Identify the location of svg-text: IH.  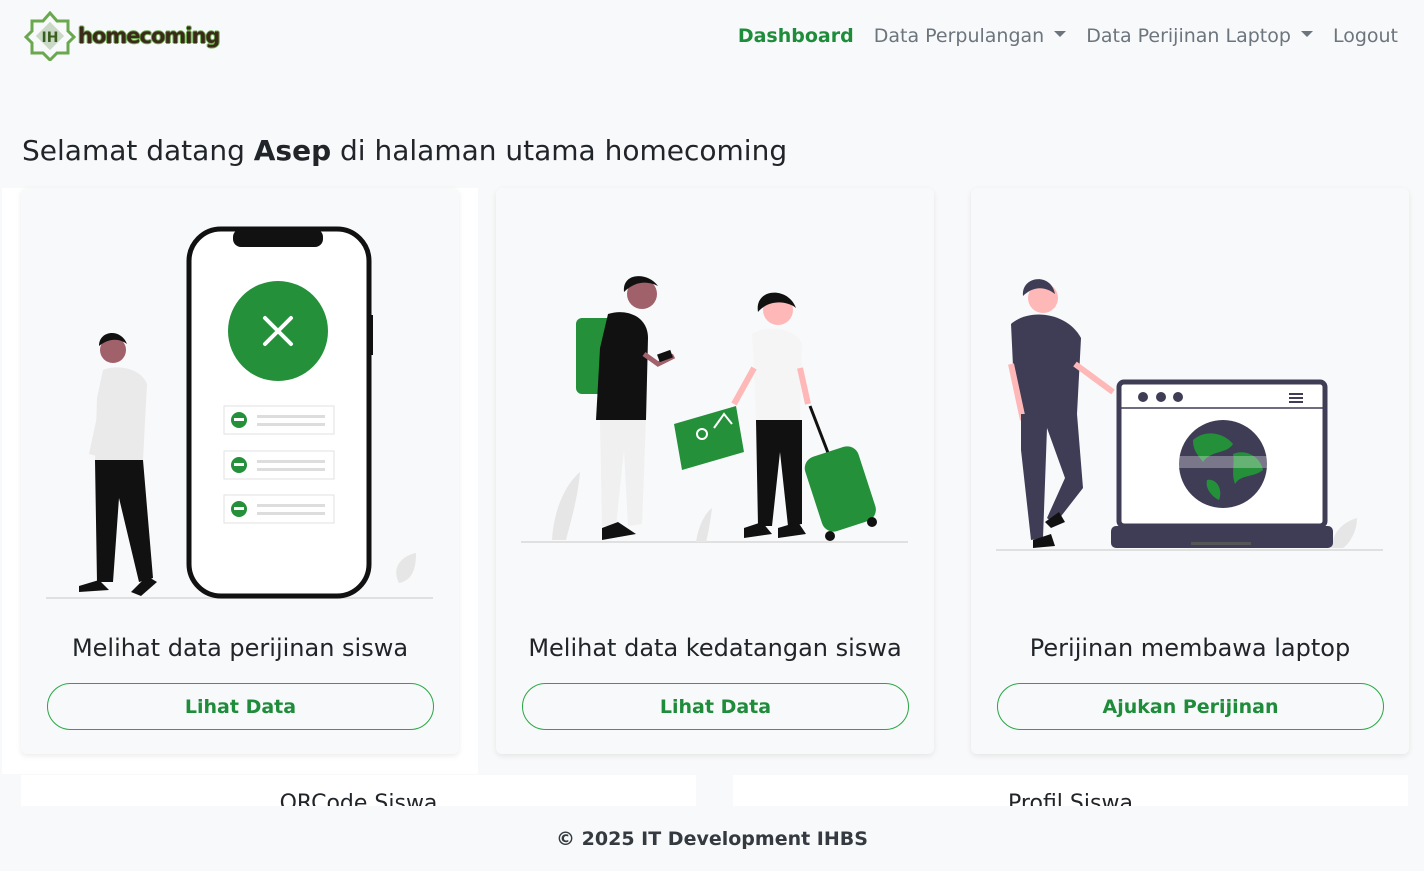
(50, 38).